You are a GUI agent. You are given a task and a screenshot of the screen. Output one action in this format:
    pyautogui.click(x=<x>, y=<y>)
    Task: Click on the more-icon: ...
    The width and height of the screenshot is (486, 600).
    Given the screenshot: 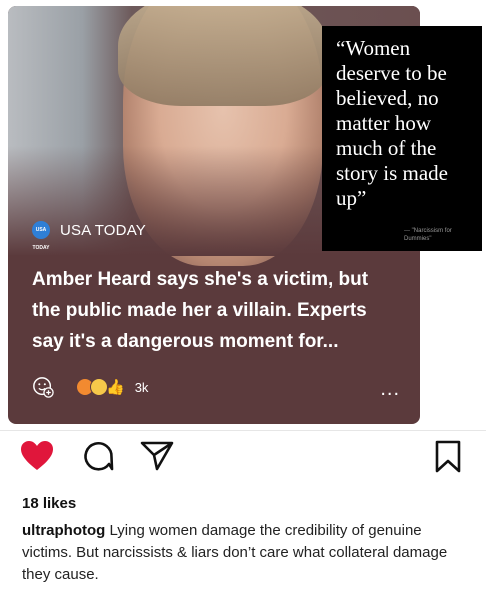 What is the action you would take?
    pyautogui.click(x=390, y=389)
    